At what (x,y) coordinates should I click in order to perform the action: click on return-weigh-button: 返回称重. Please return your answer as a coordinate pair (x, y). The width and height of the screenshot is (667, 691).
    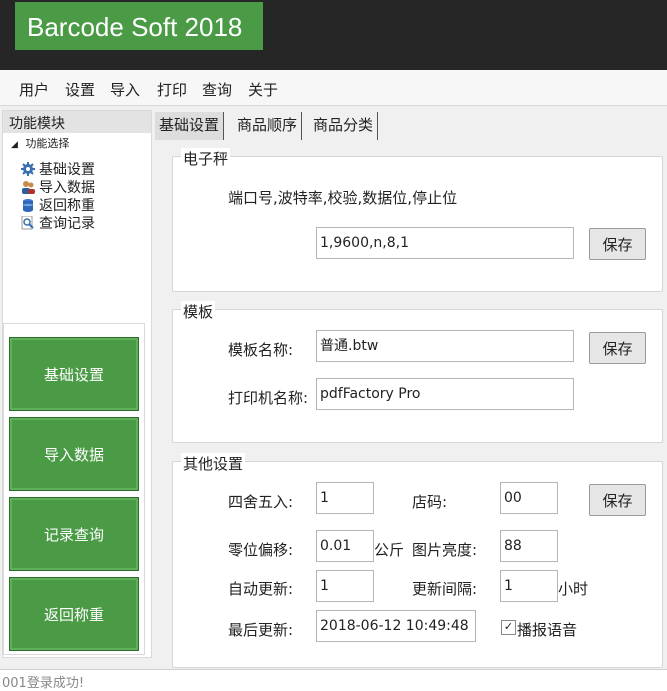
    Looking at the image, I should click on (74, 614).